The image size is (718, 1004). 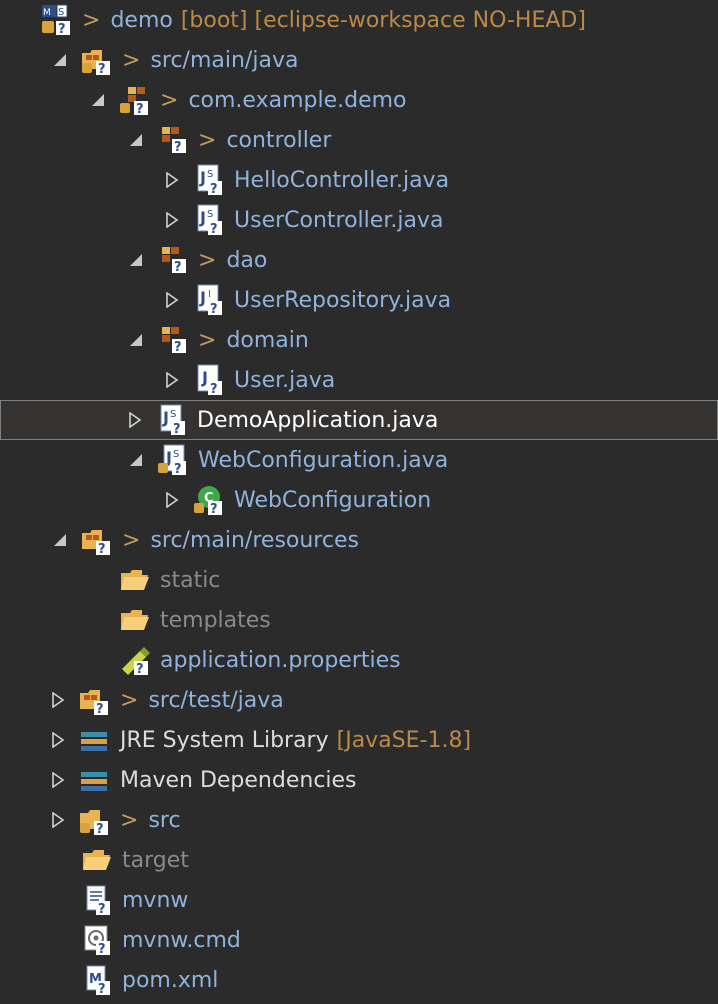 I want to click on tree-row-src-test-java: ? > src/test/java, so click(x=359, y=700).